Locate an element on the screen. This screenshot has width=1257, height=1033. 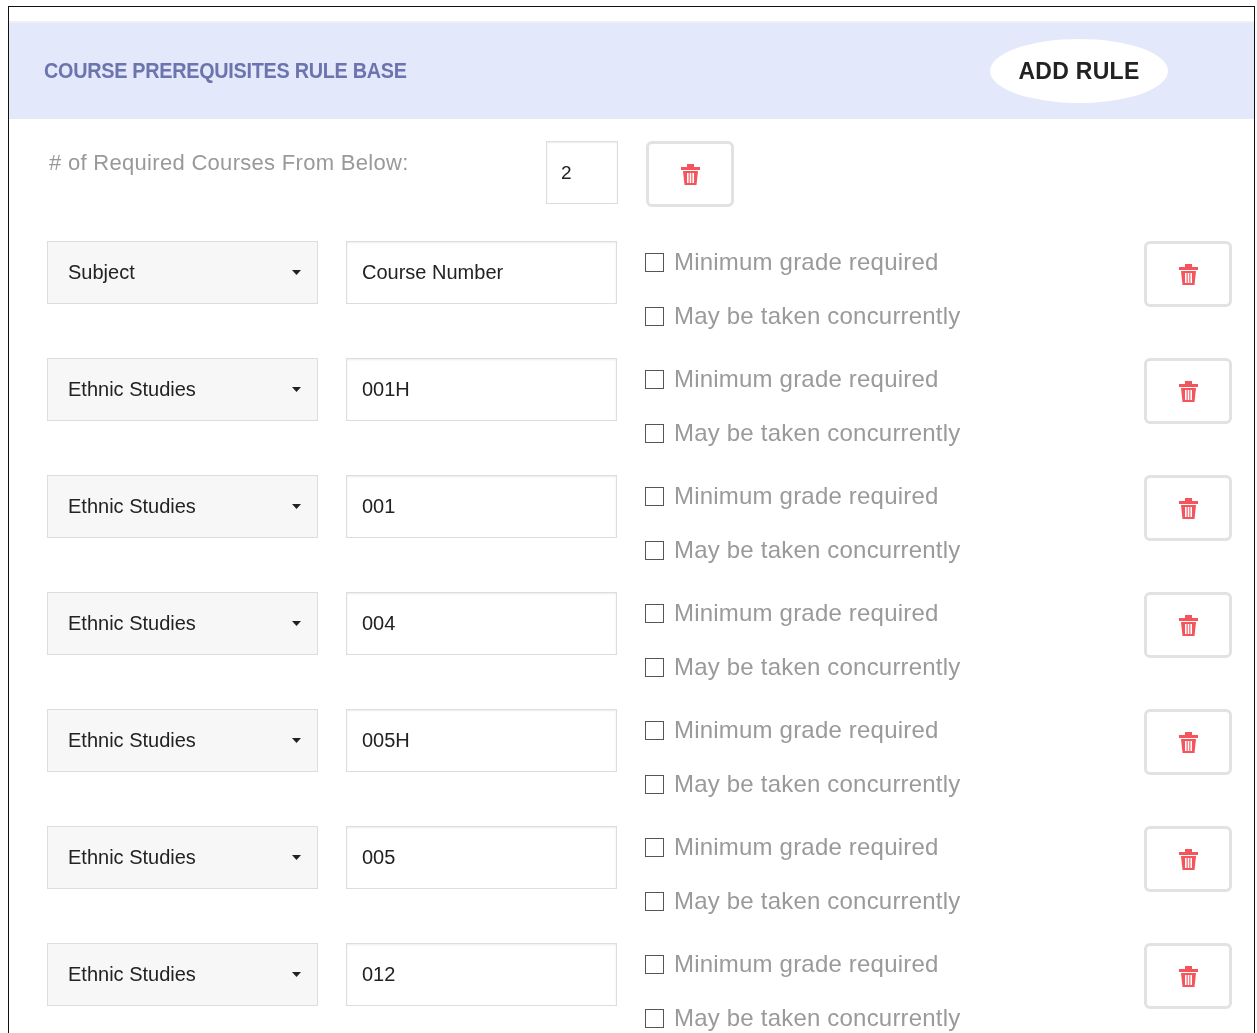
subject-select: Subject is located at coordinates (182, 272).